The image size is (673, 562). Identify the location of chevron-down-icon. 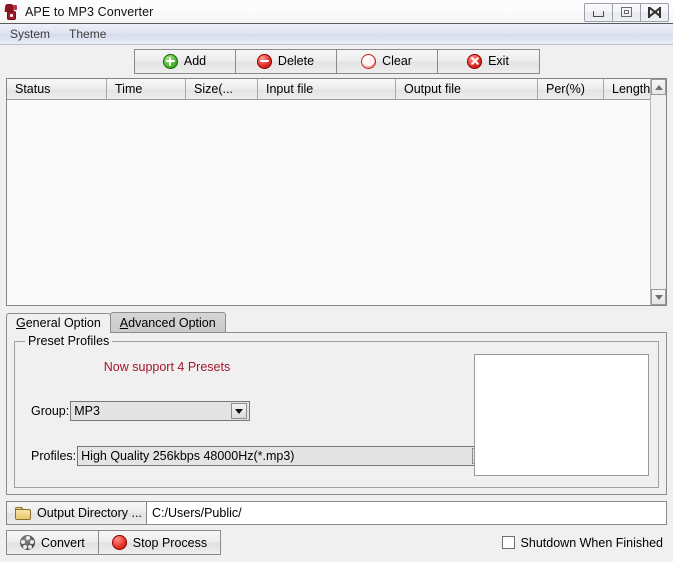
(239, 411).